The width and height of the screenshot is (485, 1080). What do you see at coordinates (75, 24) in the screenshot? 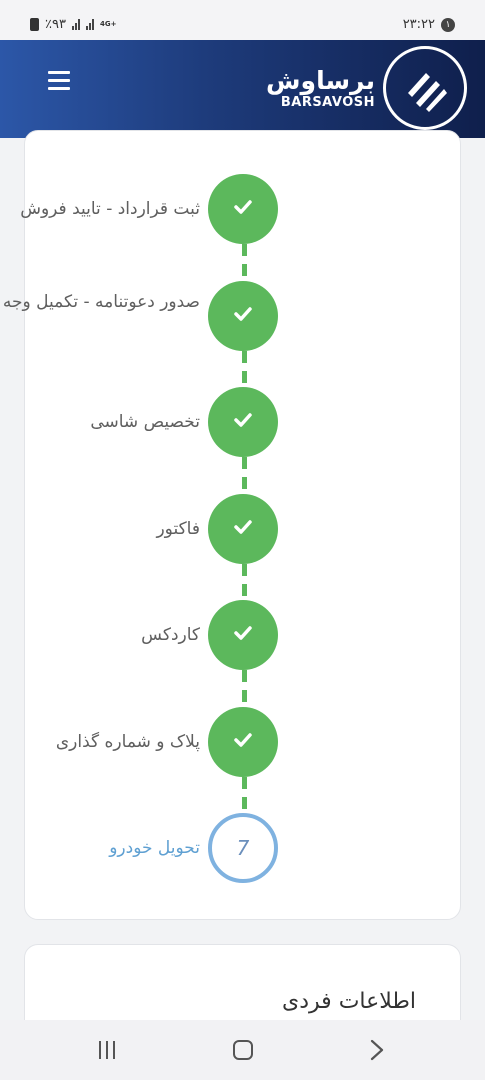
I see `signal-icon` at bounding box center [75, 24].